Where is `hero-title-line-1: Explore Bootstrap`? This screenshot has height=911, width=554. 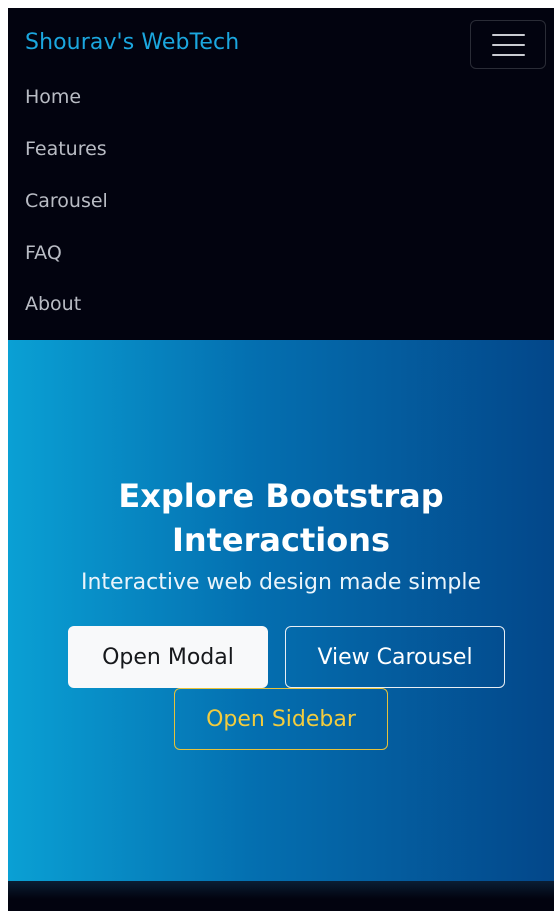
hero-title-line-1: Explore Bootstrap is located at coordinates (281, 496).